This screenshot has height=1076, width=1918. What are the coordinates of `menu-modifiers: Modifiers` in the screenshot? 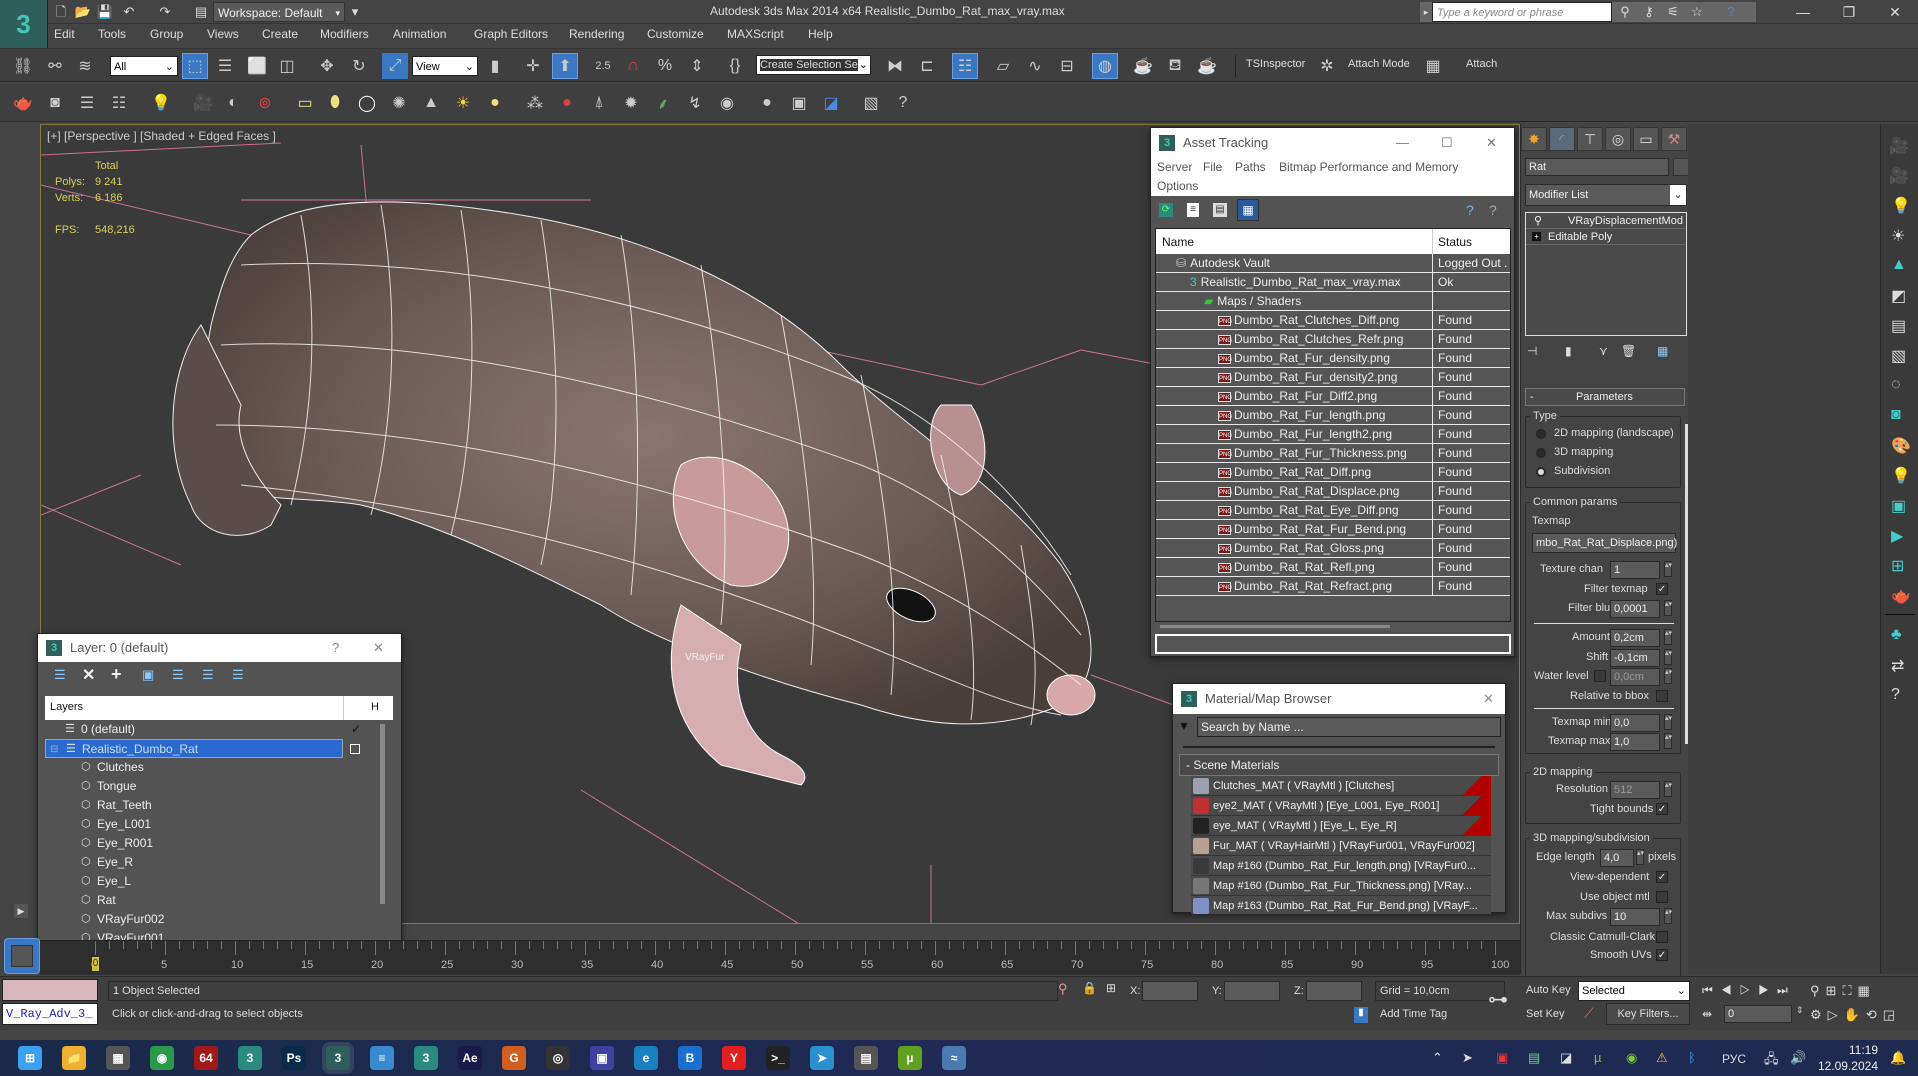 It's located at (344, 34).